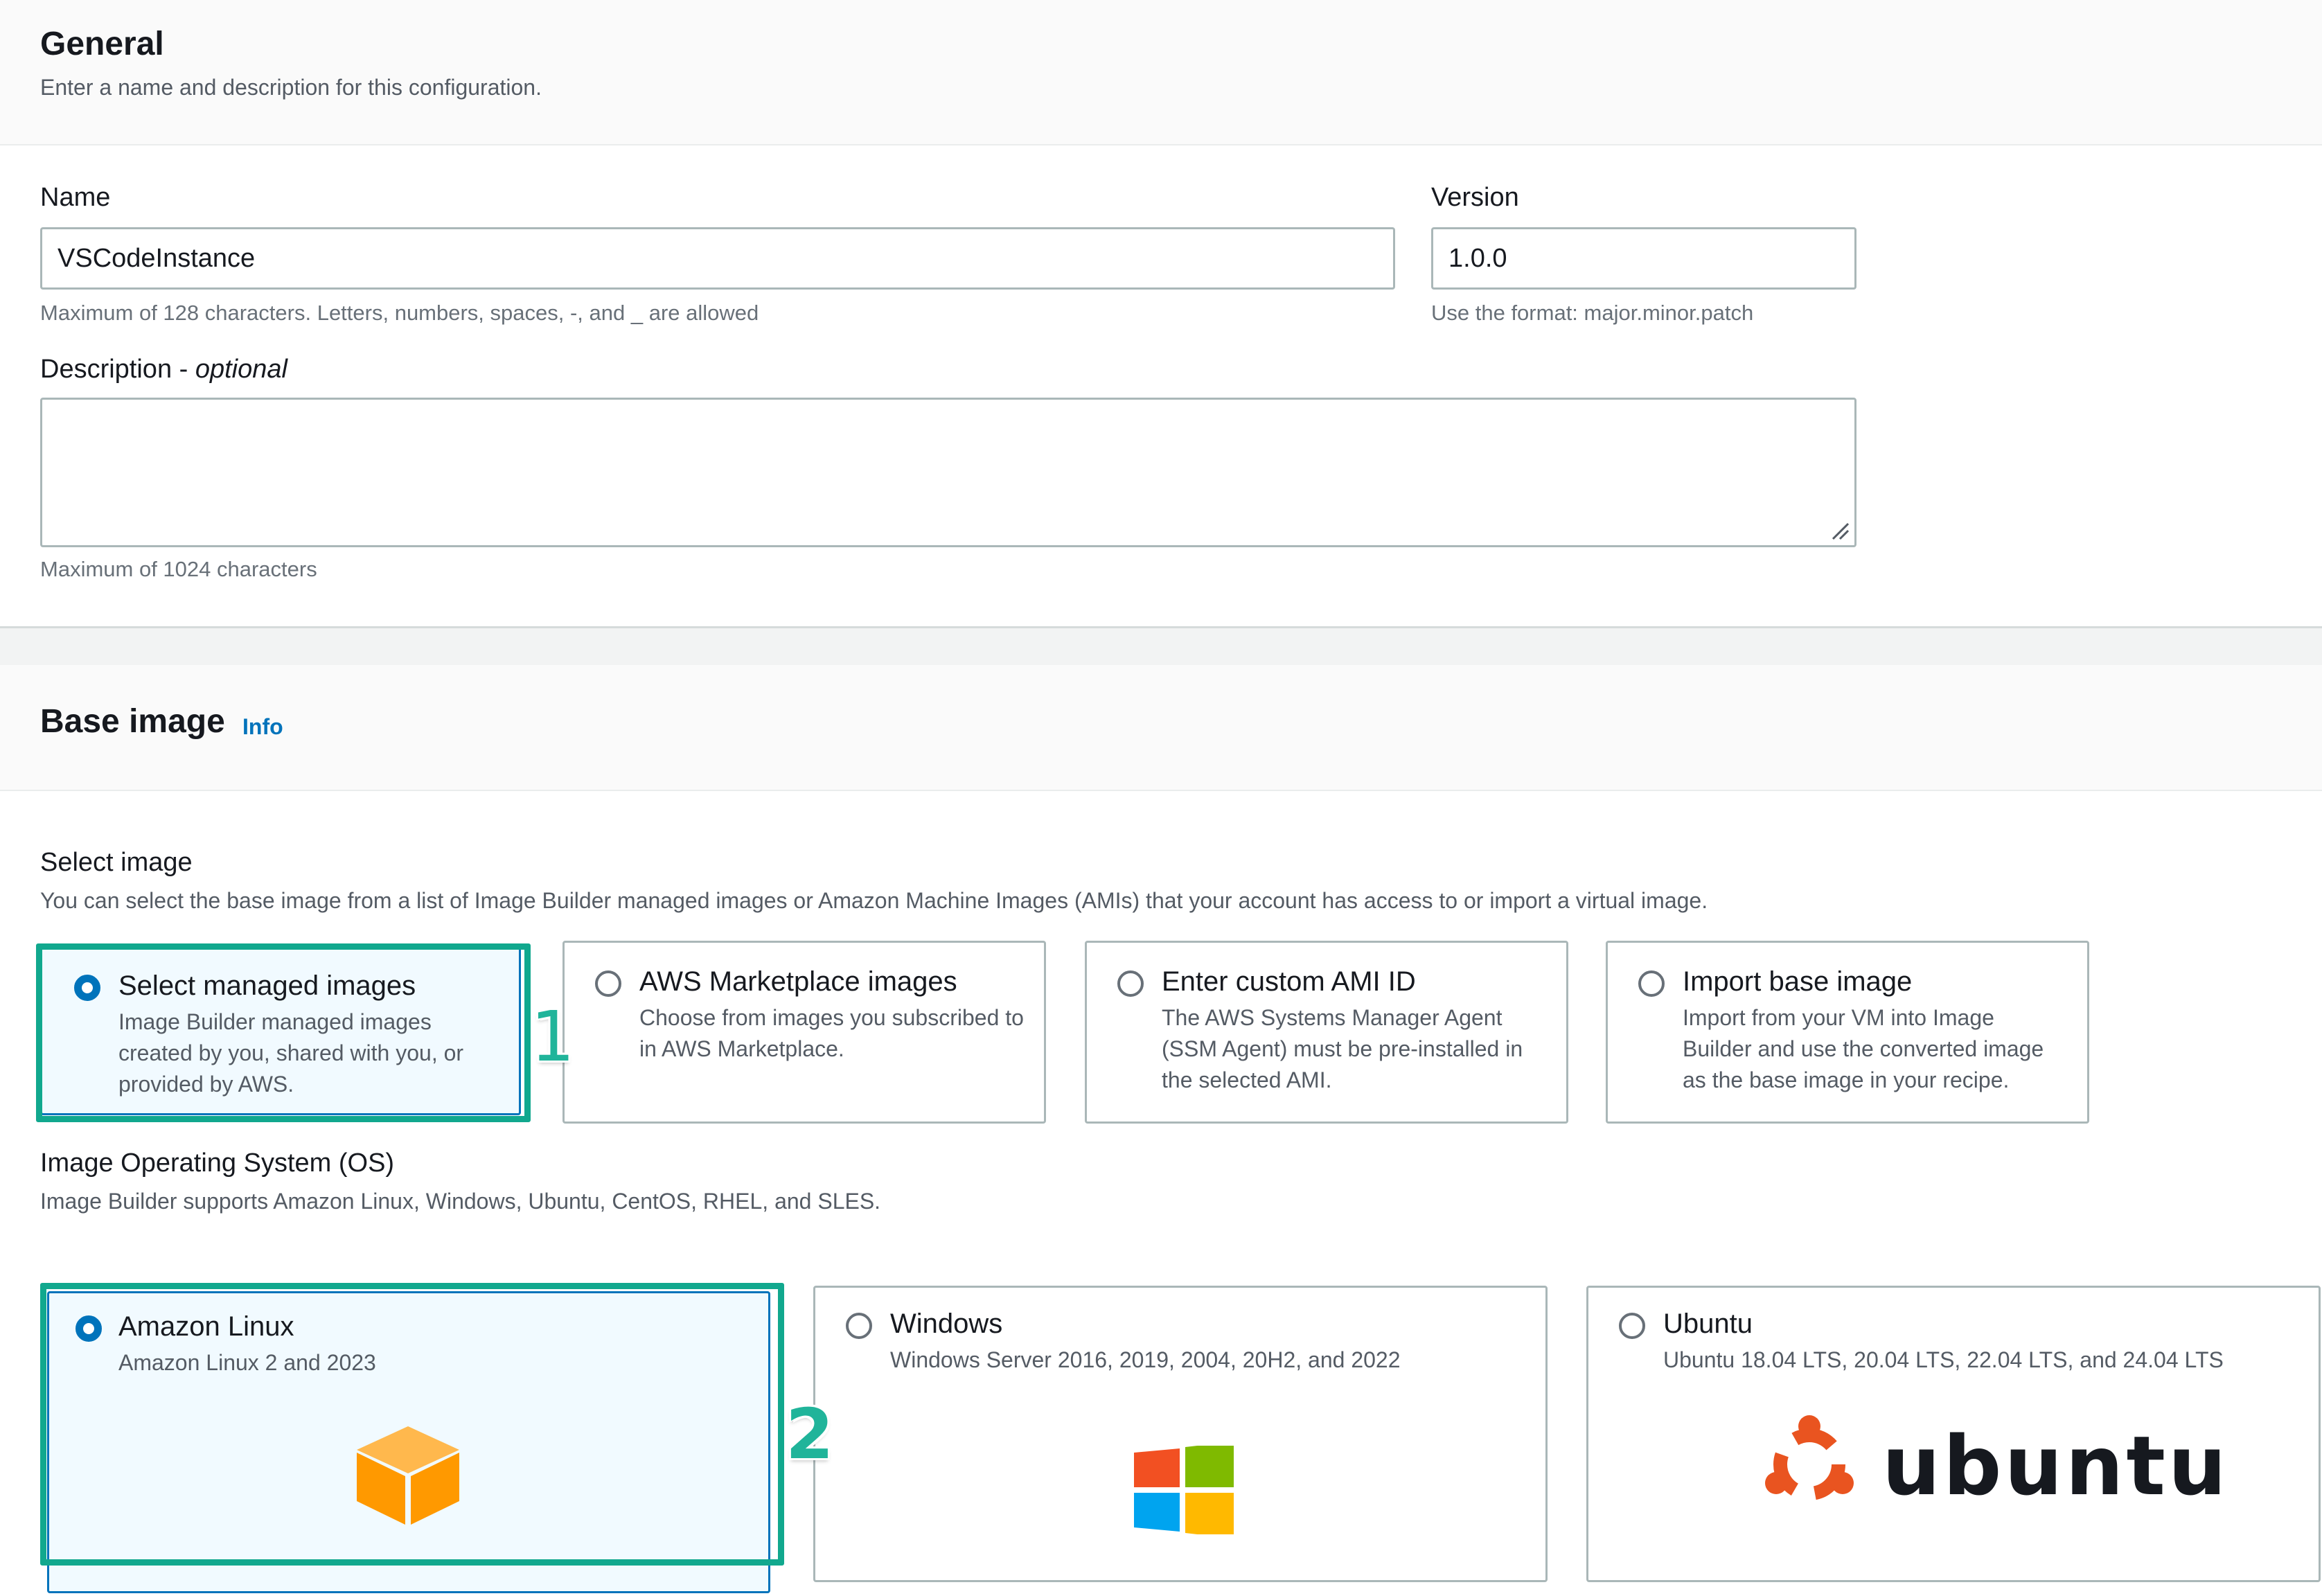 The width and height of the screenshot is (2322, 1596). What do you see at coordinates (608, 983) in the screenshot?
I see `radio-marketplace-images` at bounding box center [608, 983].